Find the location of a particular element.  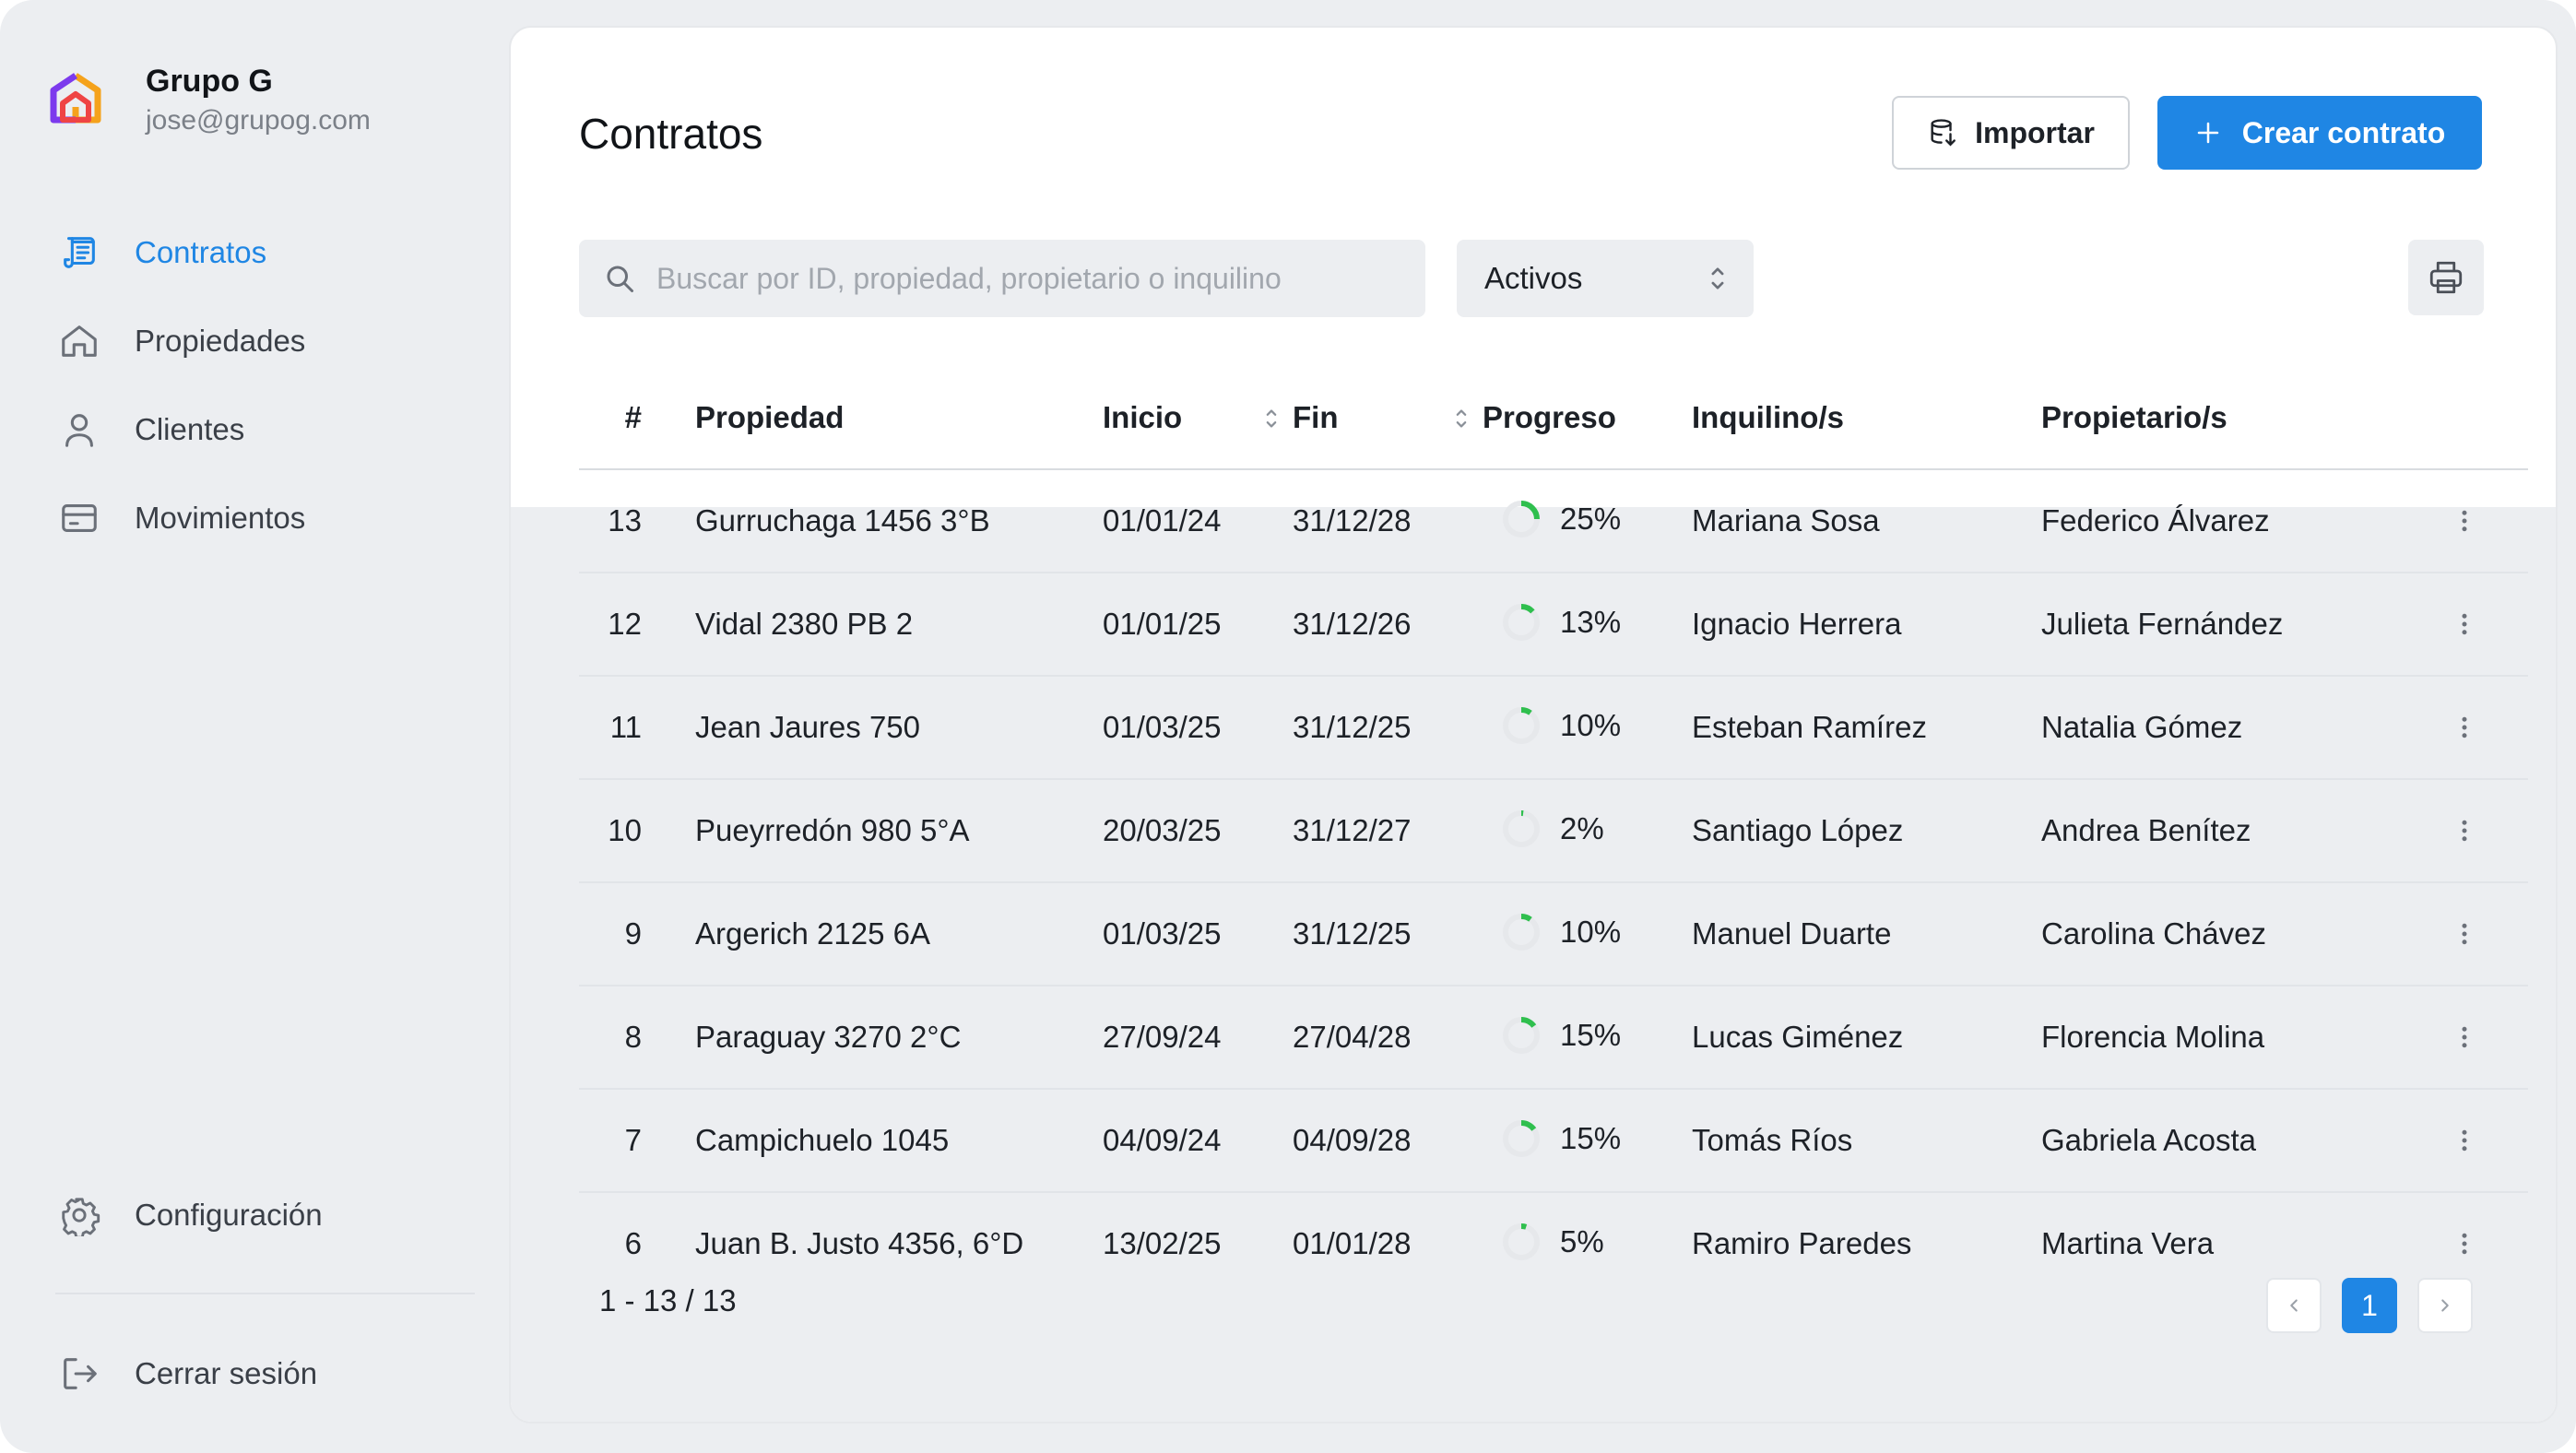

row-propiedad: Vidal 2380 PB 2 is located at coordinates (804, 624).